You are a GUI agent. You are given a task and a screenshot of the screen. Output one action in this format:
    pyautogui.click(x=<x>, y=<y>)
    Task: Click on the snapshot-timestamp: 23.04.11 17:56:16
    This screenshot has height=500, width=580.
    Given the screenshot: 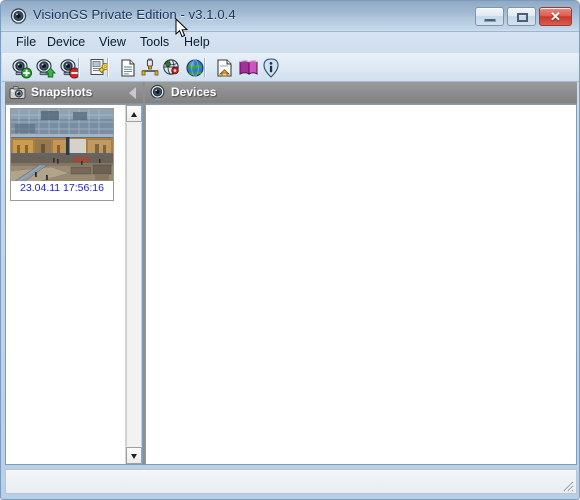 What is the action you would take?
    pyautogui.click(x=62, y=188)
    